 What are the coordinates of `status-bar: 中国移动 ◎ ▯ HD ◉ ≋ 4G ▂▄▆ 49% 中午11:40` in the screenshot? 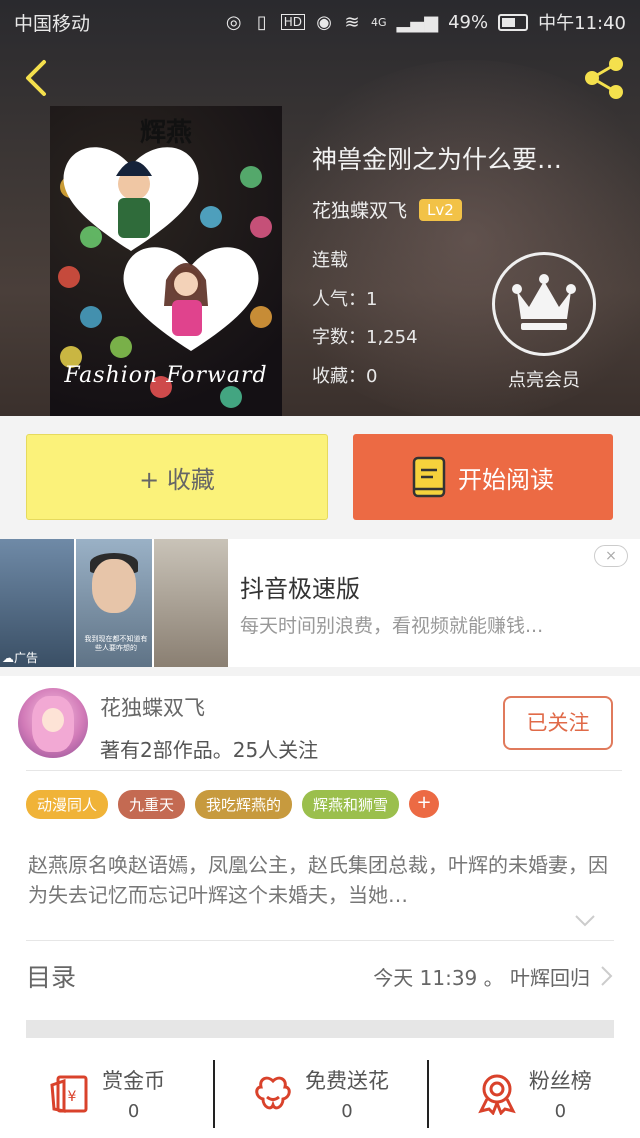 It's located at (320, 22).